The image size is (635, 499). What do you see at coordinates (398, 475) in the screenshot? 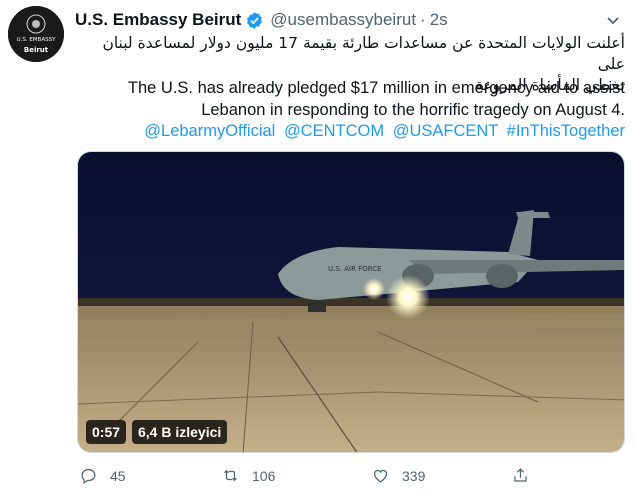
I see `like-button: 339` at bounding box center [398, 475].